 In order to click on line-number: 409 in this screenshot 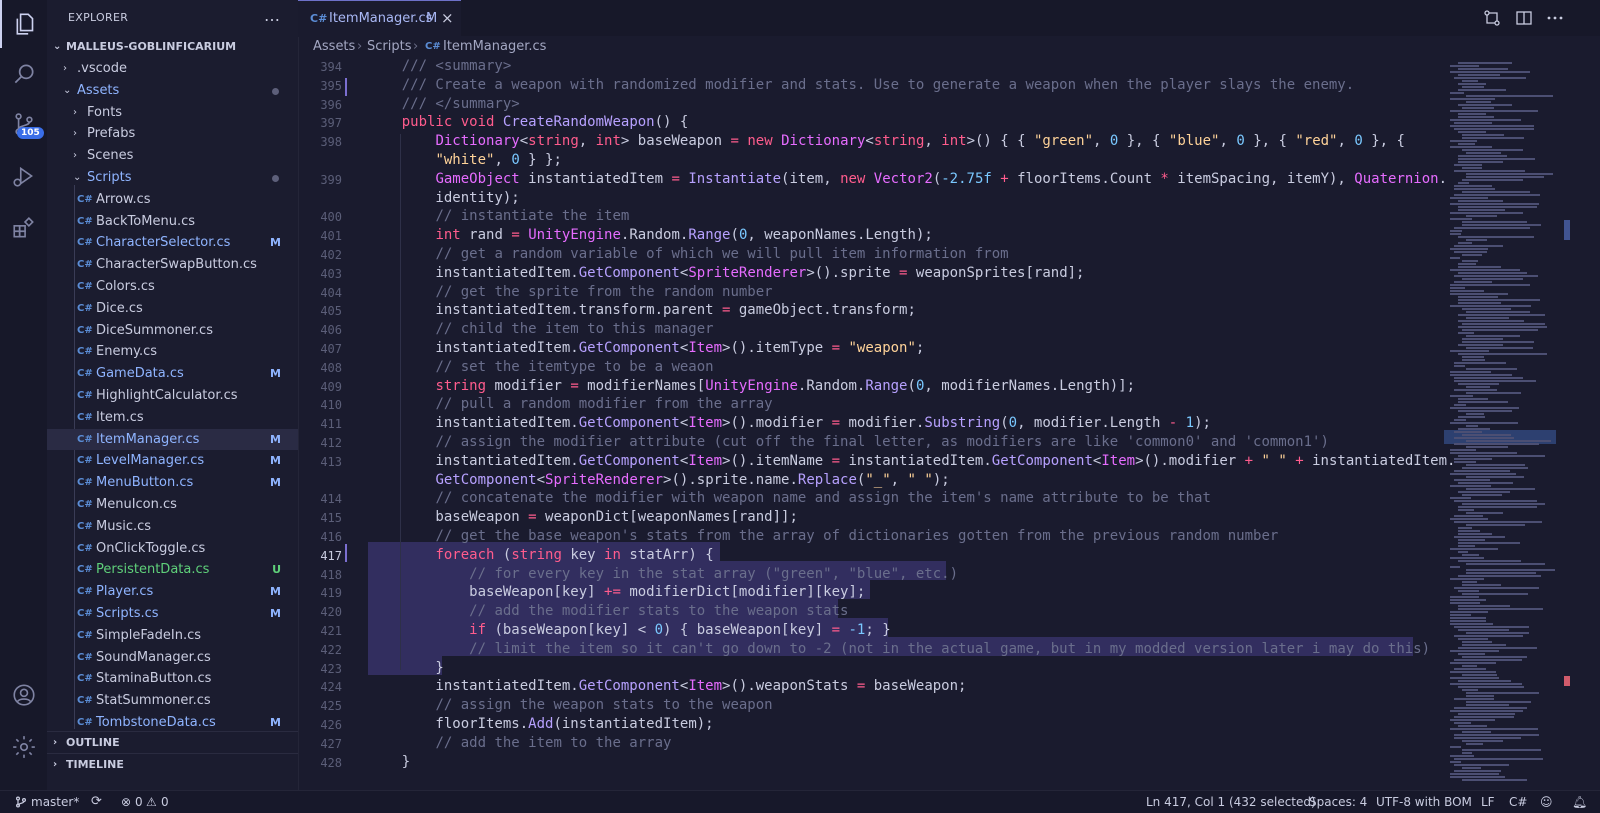, I will do `click(331, 386)`.